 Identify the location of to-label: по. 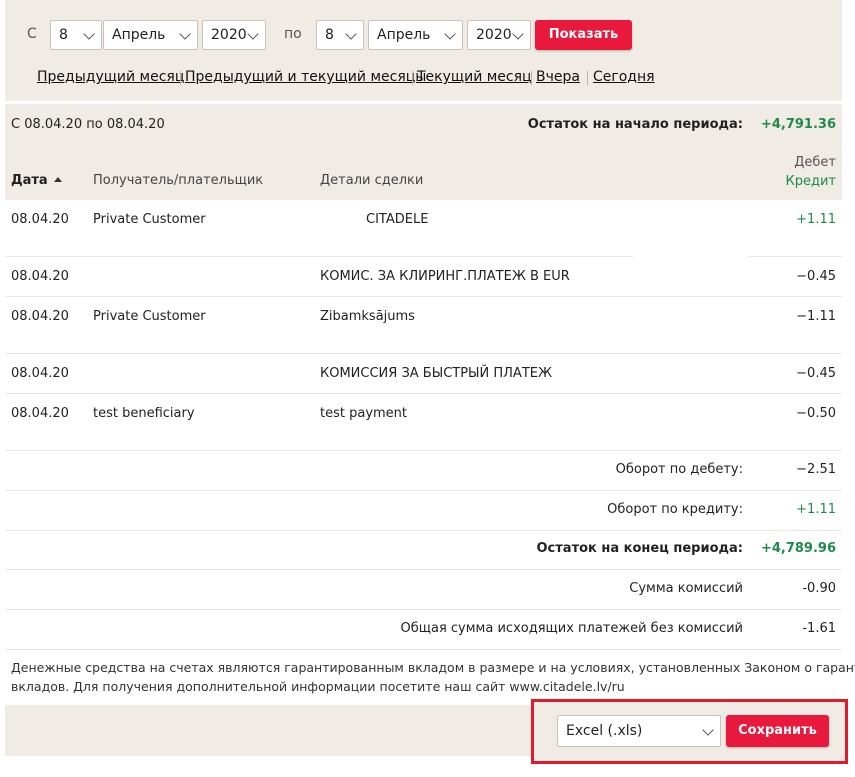
(293, 34).